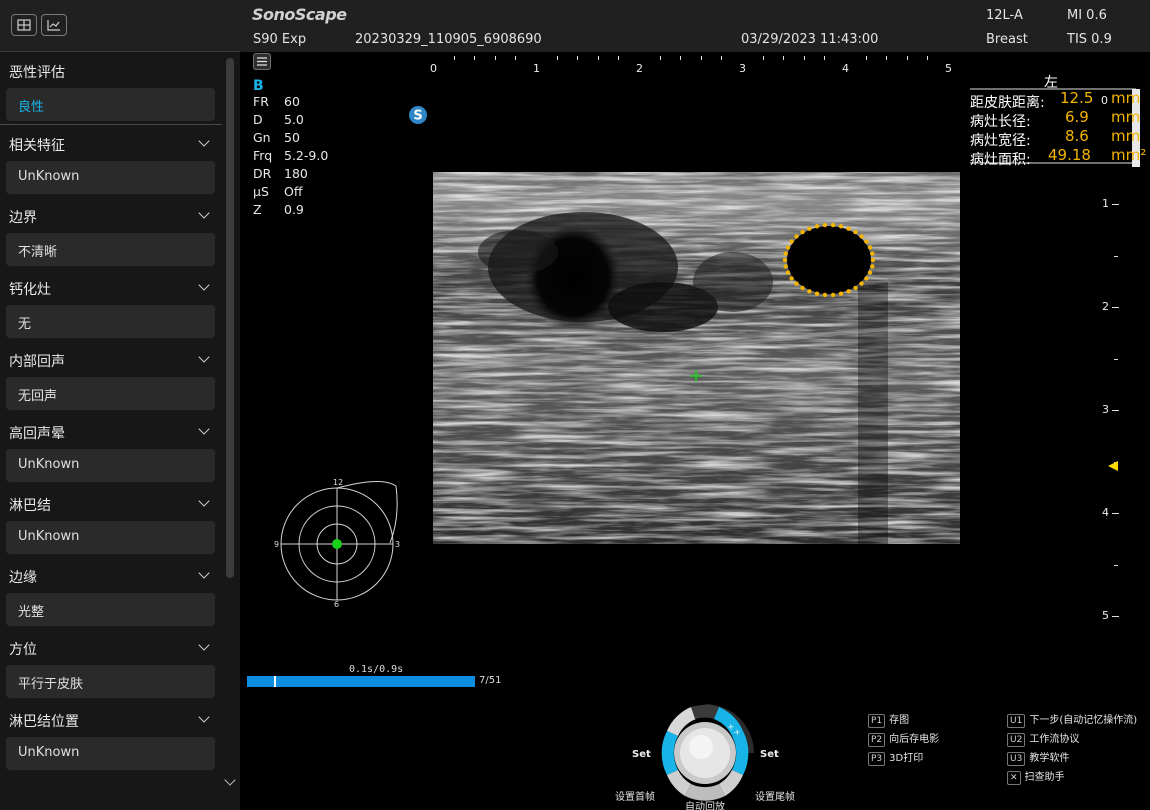 The height and width of the screenshot is (810, 1150). Describe the element at coordinates (705, 755) in the screenshot. I see `trackball-control: ✕ ✕` at that location.